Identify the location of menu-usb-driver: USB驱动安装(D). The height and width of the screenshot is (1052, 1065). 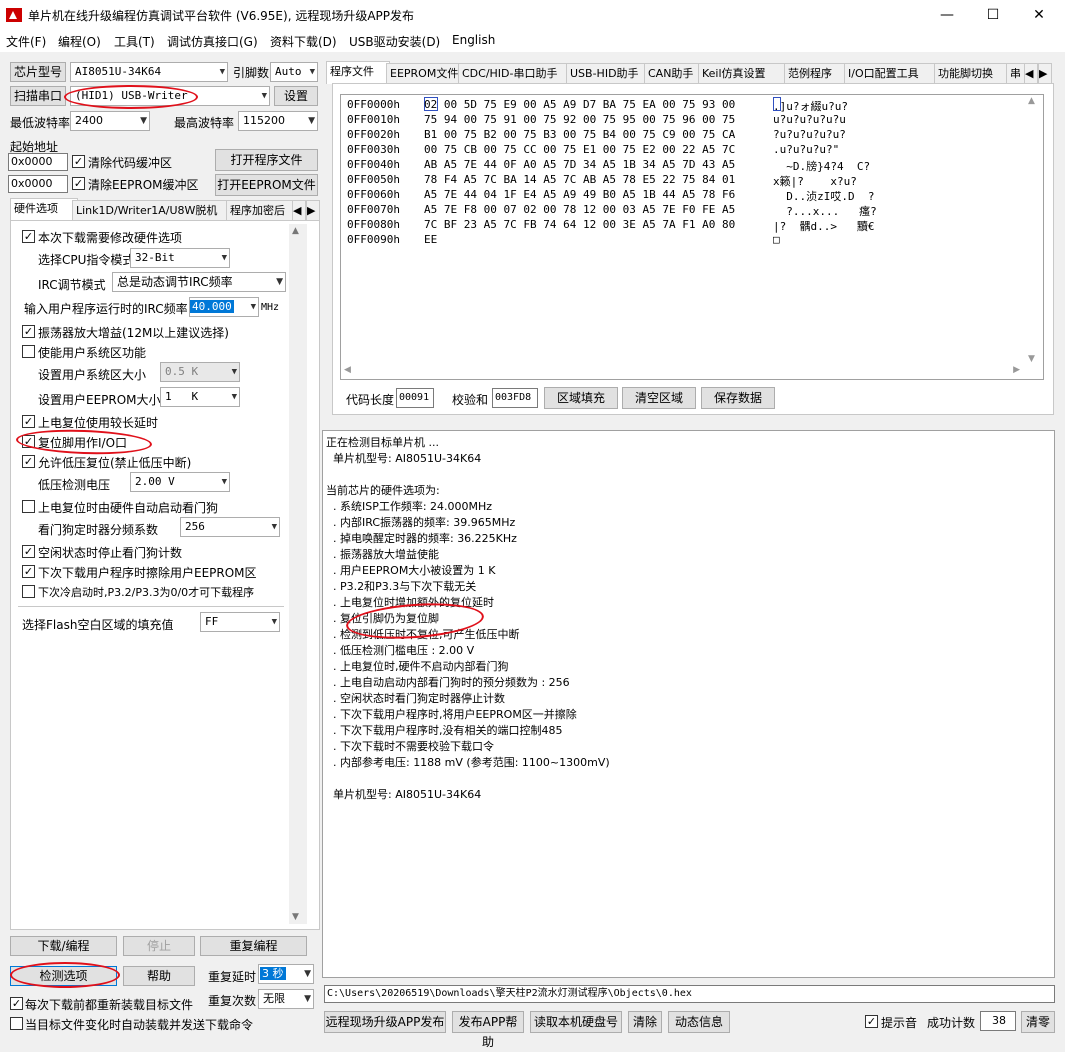
(394, 41).